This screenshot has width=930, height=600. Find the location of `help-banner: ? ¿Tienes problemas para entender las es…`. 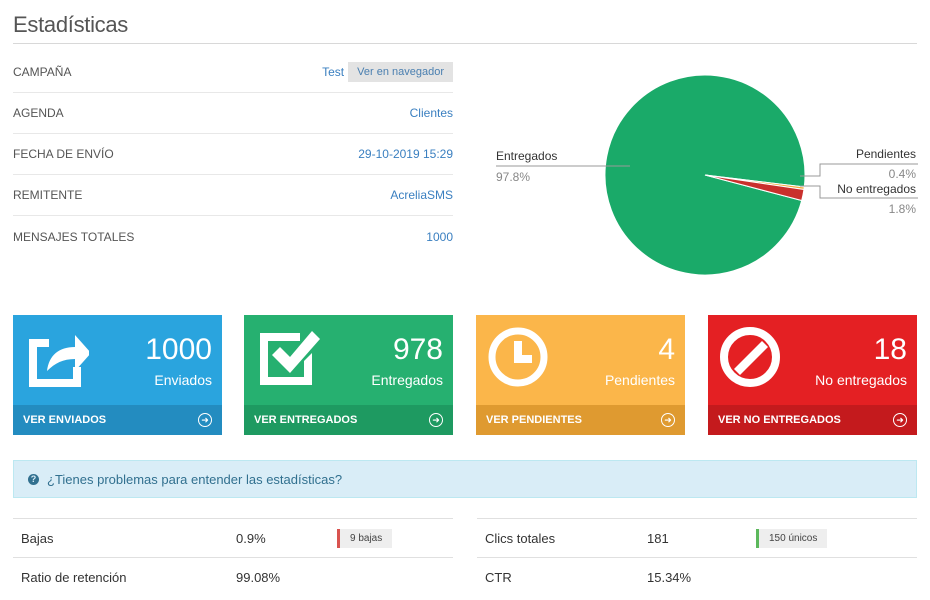

help-banner: ? ¿Tienes problemas para entender las es… is located at coordinates (465, 479).